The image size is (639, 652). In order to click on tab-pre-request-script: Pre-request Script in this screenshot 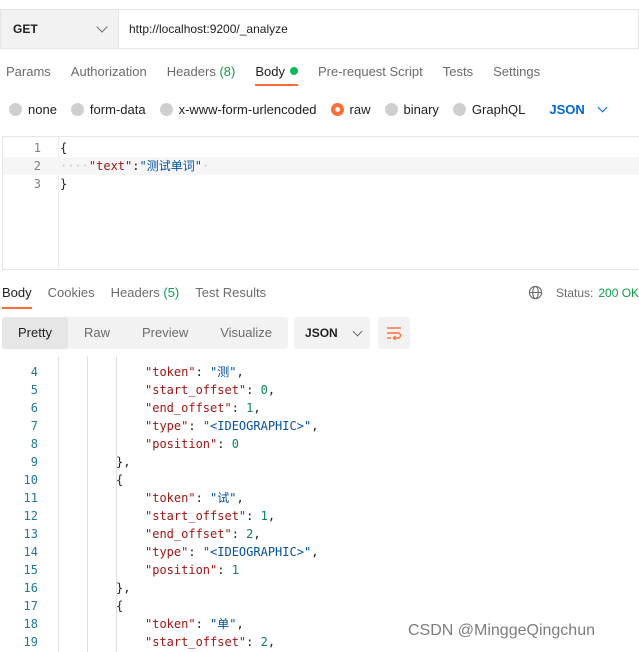, I will do `click(370, 74)`.